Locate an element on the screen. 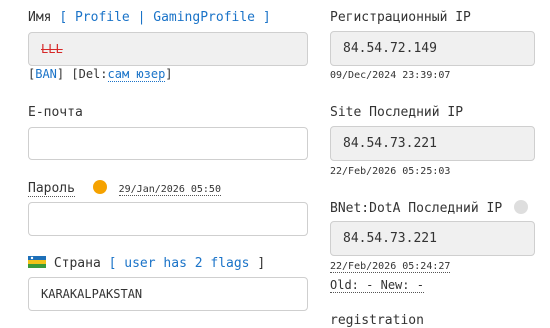  email-label: E-почта is located at coordinates (55, 112).